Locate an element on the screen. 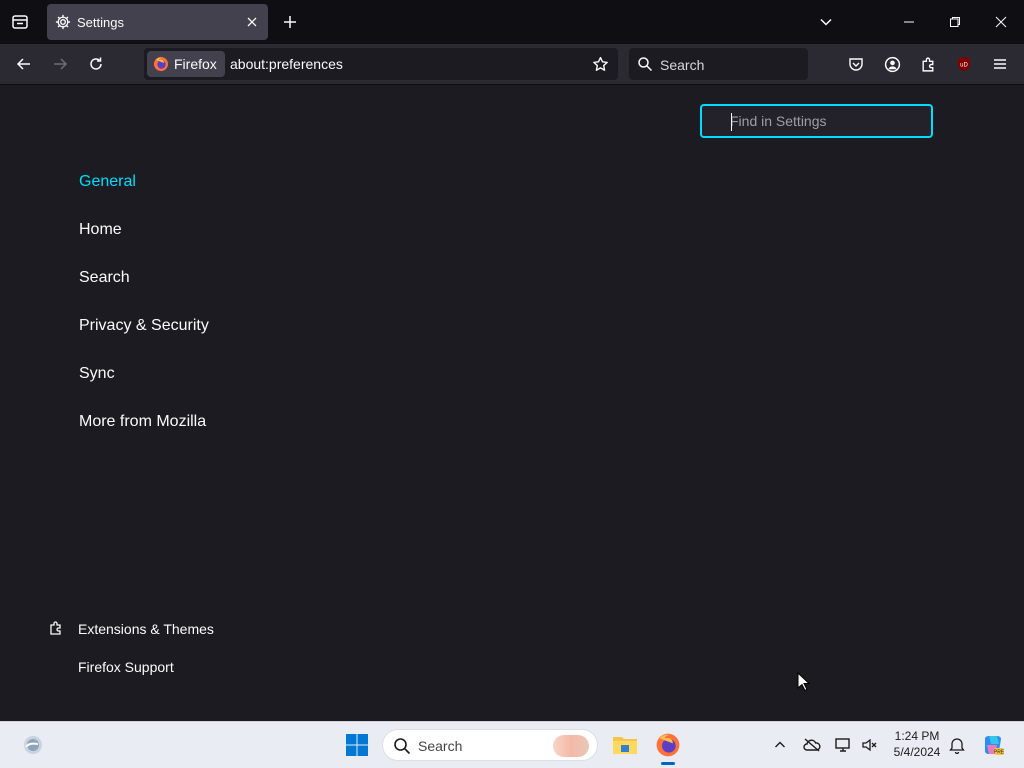  bell-icon is located at coordinates (957, 746).